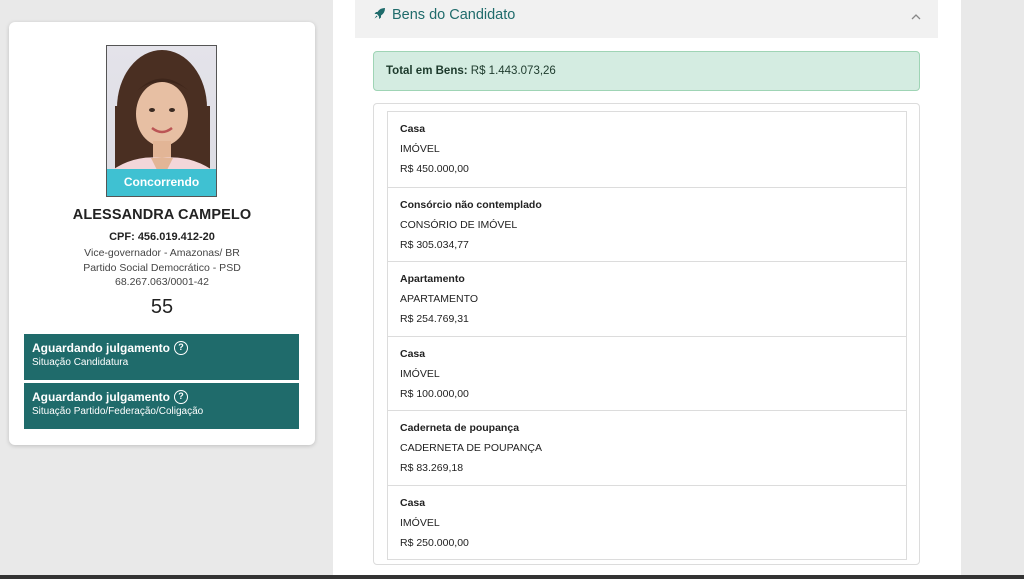 The height and width of the screenshot is (579, 1024). I want to click on candidate-role: Vice-governador - Amazonas/ BR, so click(162, 253).